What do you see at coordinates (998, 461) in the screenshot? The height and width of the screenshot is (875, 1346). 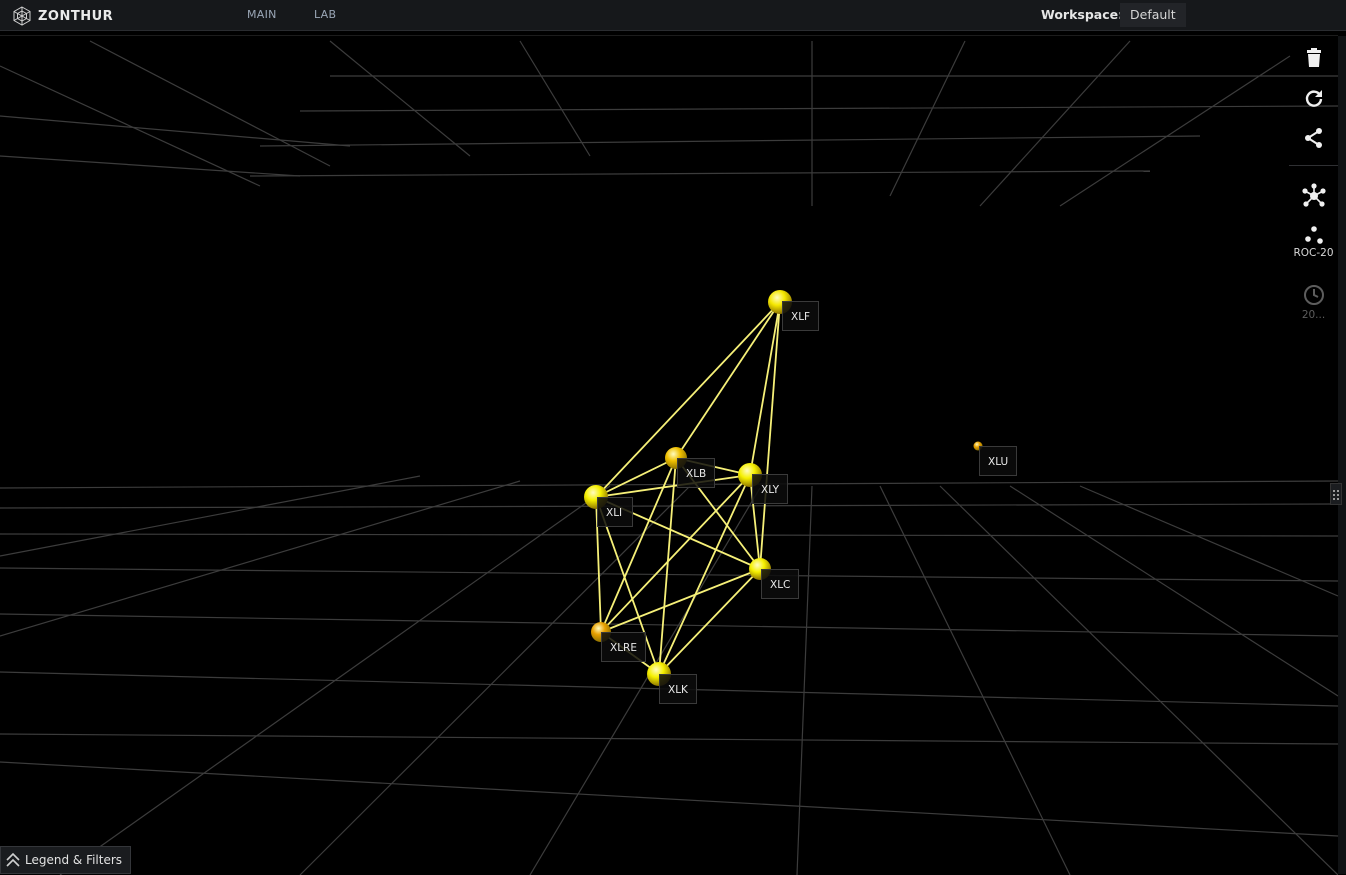 I see `node-label-xlu: XLU` at bounding box center [998, 461].